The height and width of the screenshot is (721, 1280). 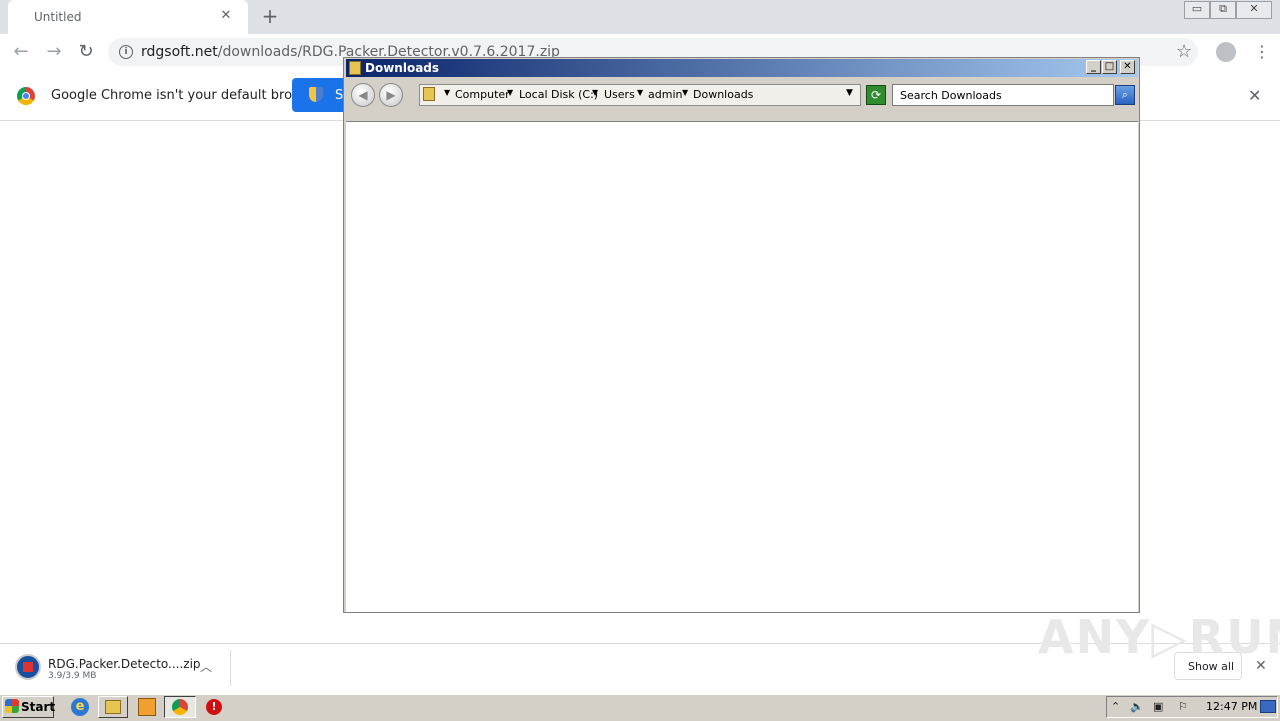 What do you see at coordinates (1093, 67) in the screenshot?
I see `explorer-minimize-button: _` at bounding box center [1093, 67].